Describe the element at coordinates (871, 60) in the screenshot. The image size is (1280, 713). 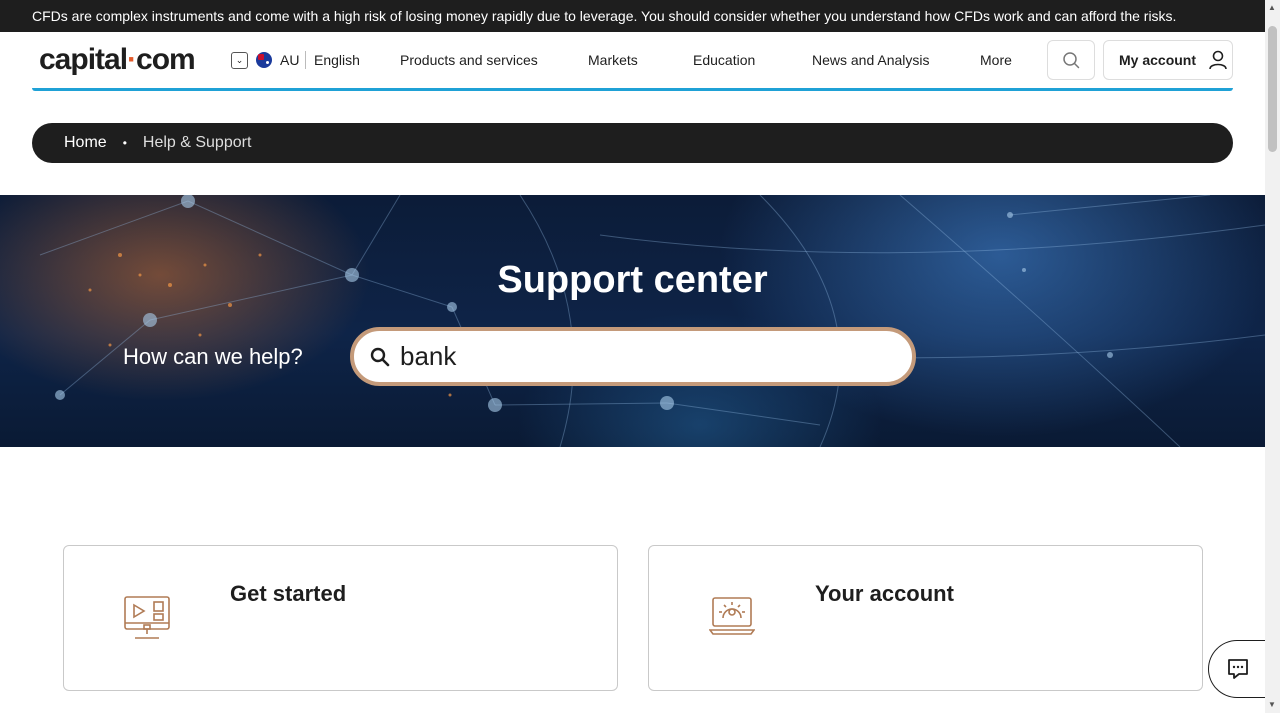
I see `nav-news-and-analysis: News and Analysis` at that location.